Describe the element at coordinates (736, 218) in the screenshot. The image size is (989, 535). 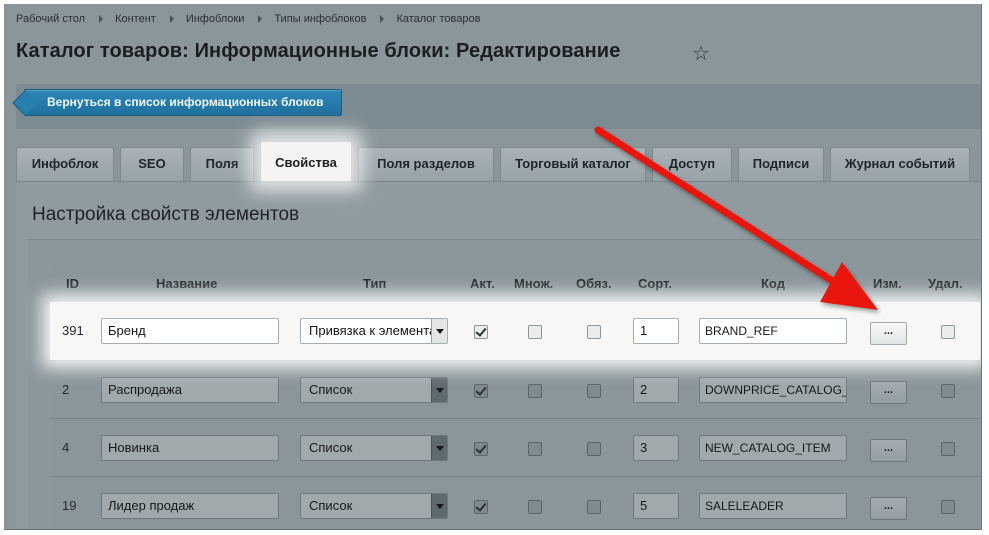
I see `red-arrow-icon` at that location.